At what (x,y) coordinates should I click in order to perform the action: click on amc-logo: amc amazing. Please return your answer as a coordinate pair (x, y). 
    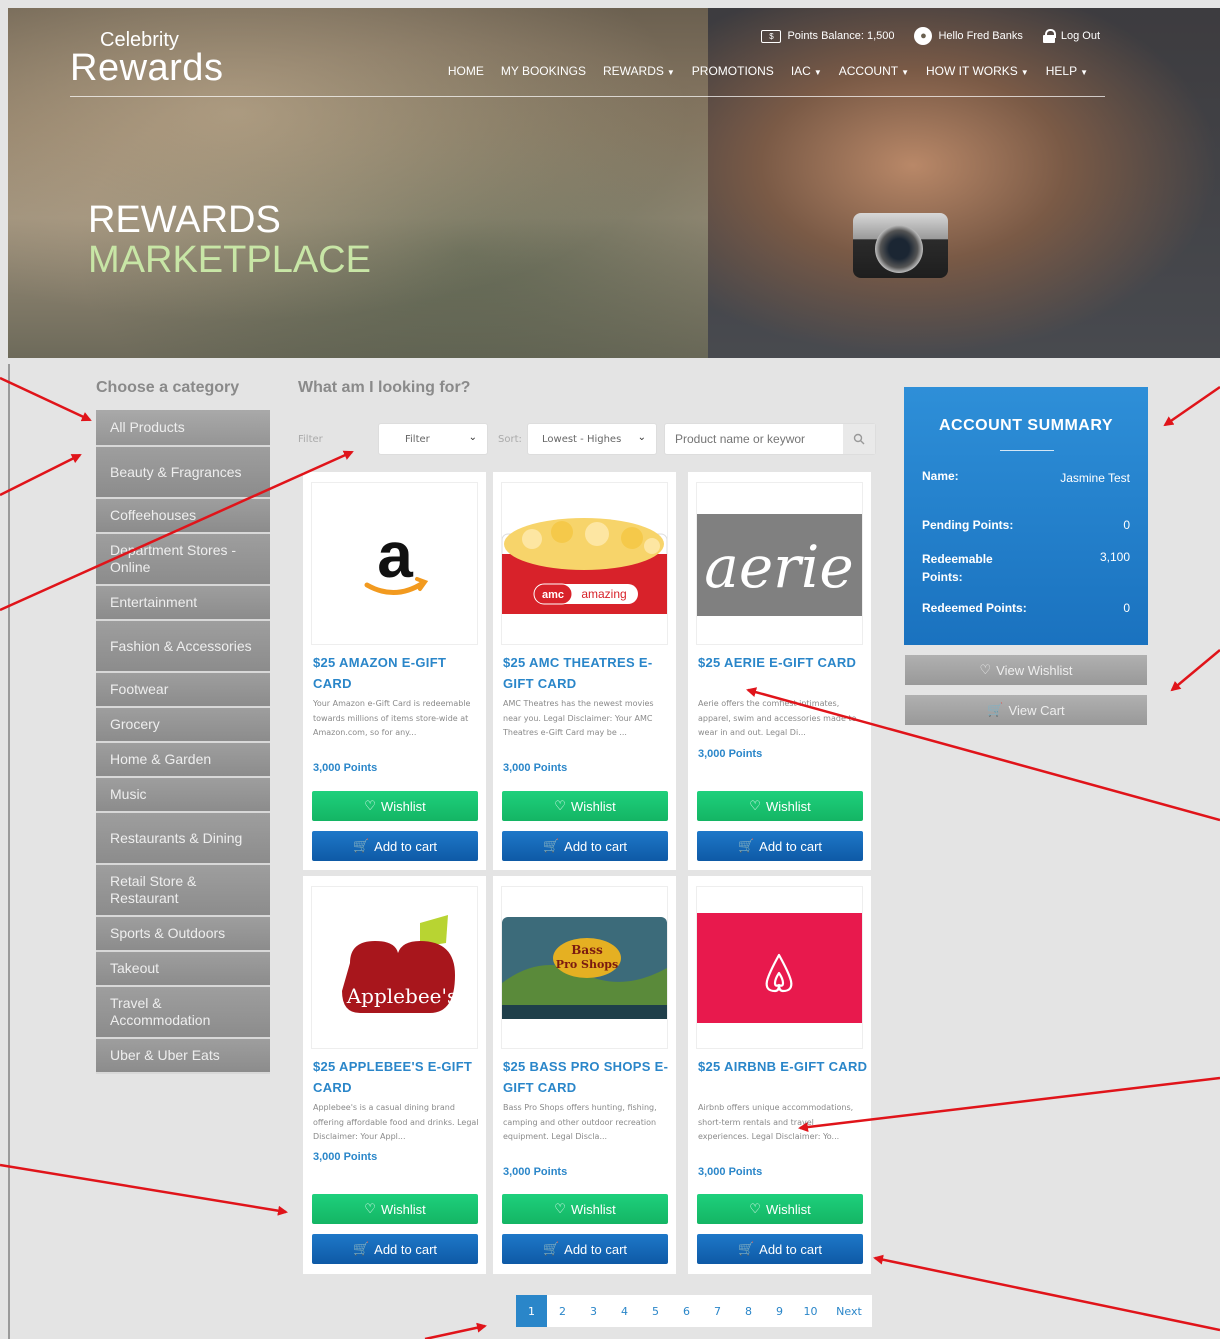
    Looking at the image, I should click on (584, 563).